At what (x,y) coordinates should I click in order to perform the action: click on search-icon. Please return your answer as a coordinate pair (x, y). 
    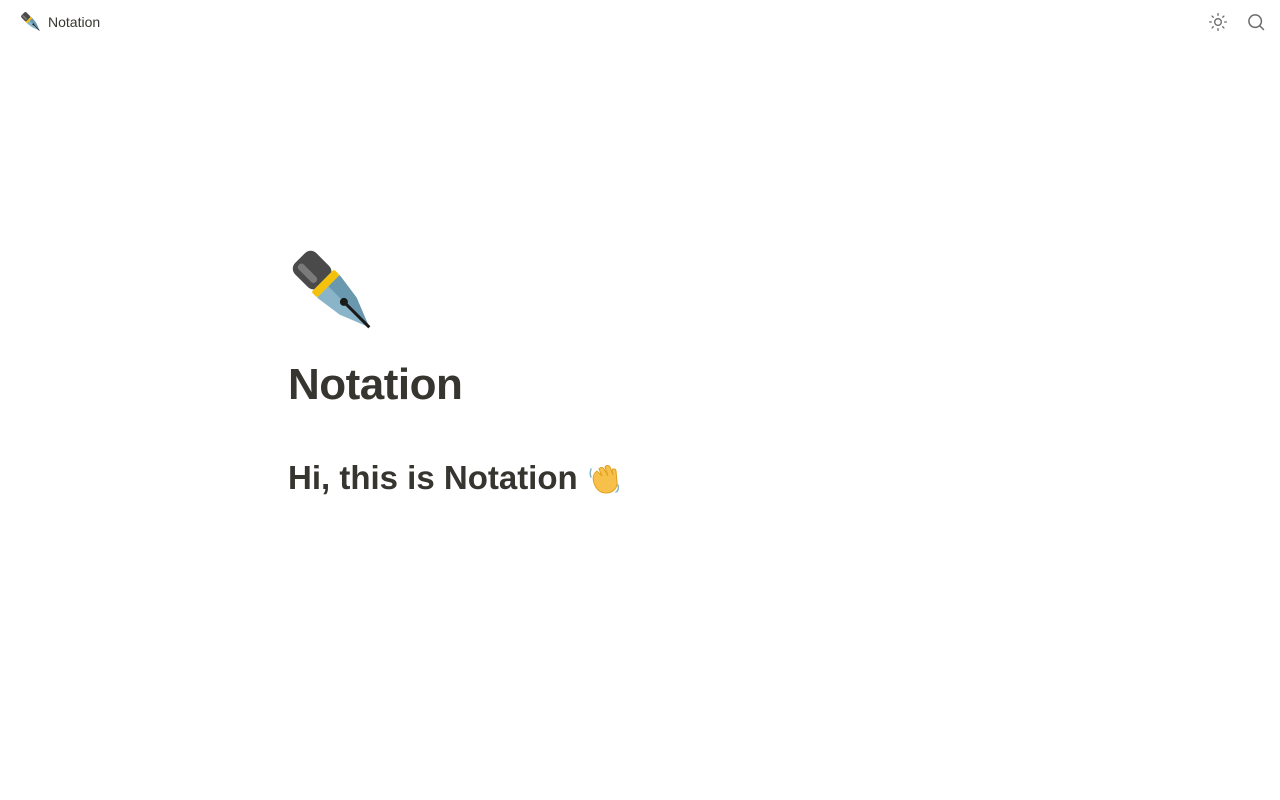
    Looking at the image, I should click on (1256, 22).